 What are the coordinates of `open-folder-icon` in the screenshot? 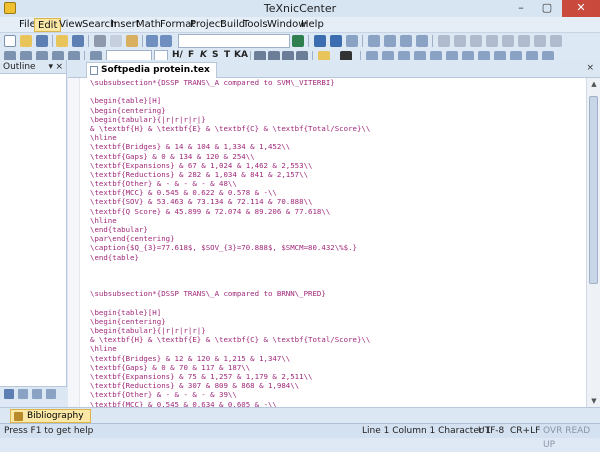 It's located at (26, 41).